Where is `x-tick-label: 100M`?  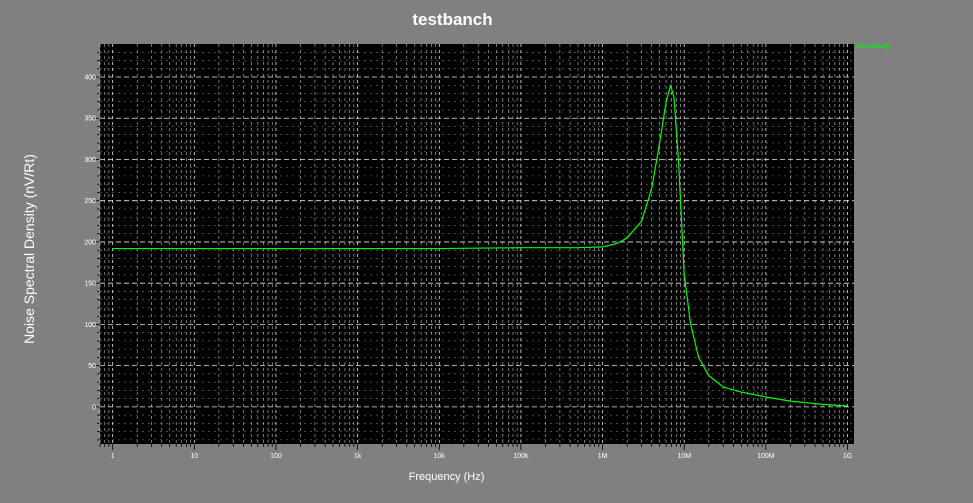 x-tick-label: 100M is located at coordinates (766, 456).